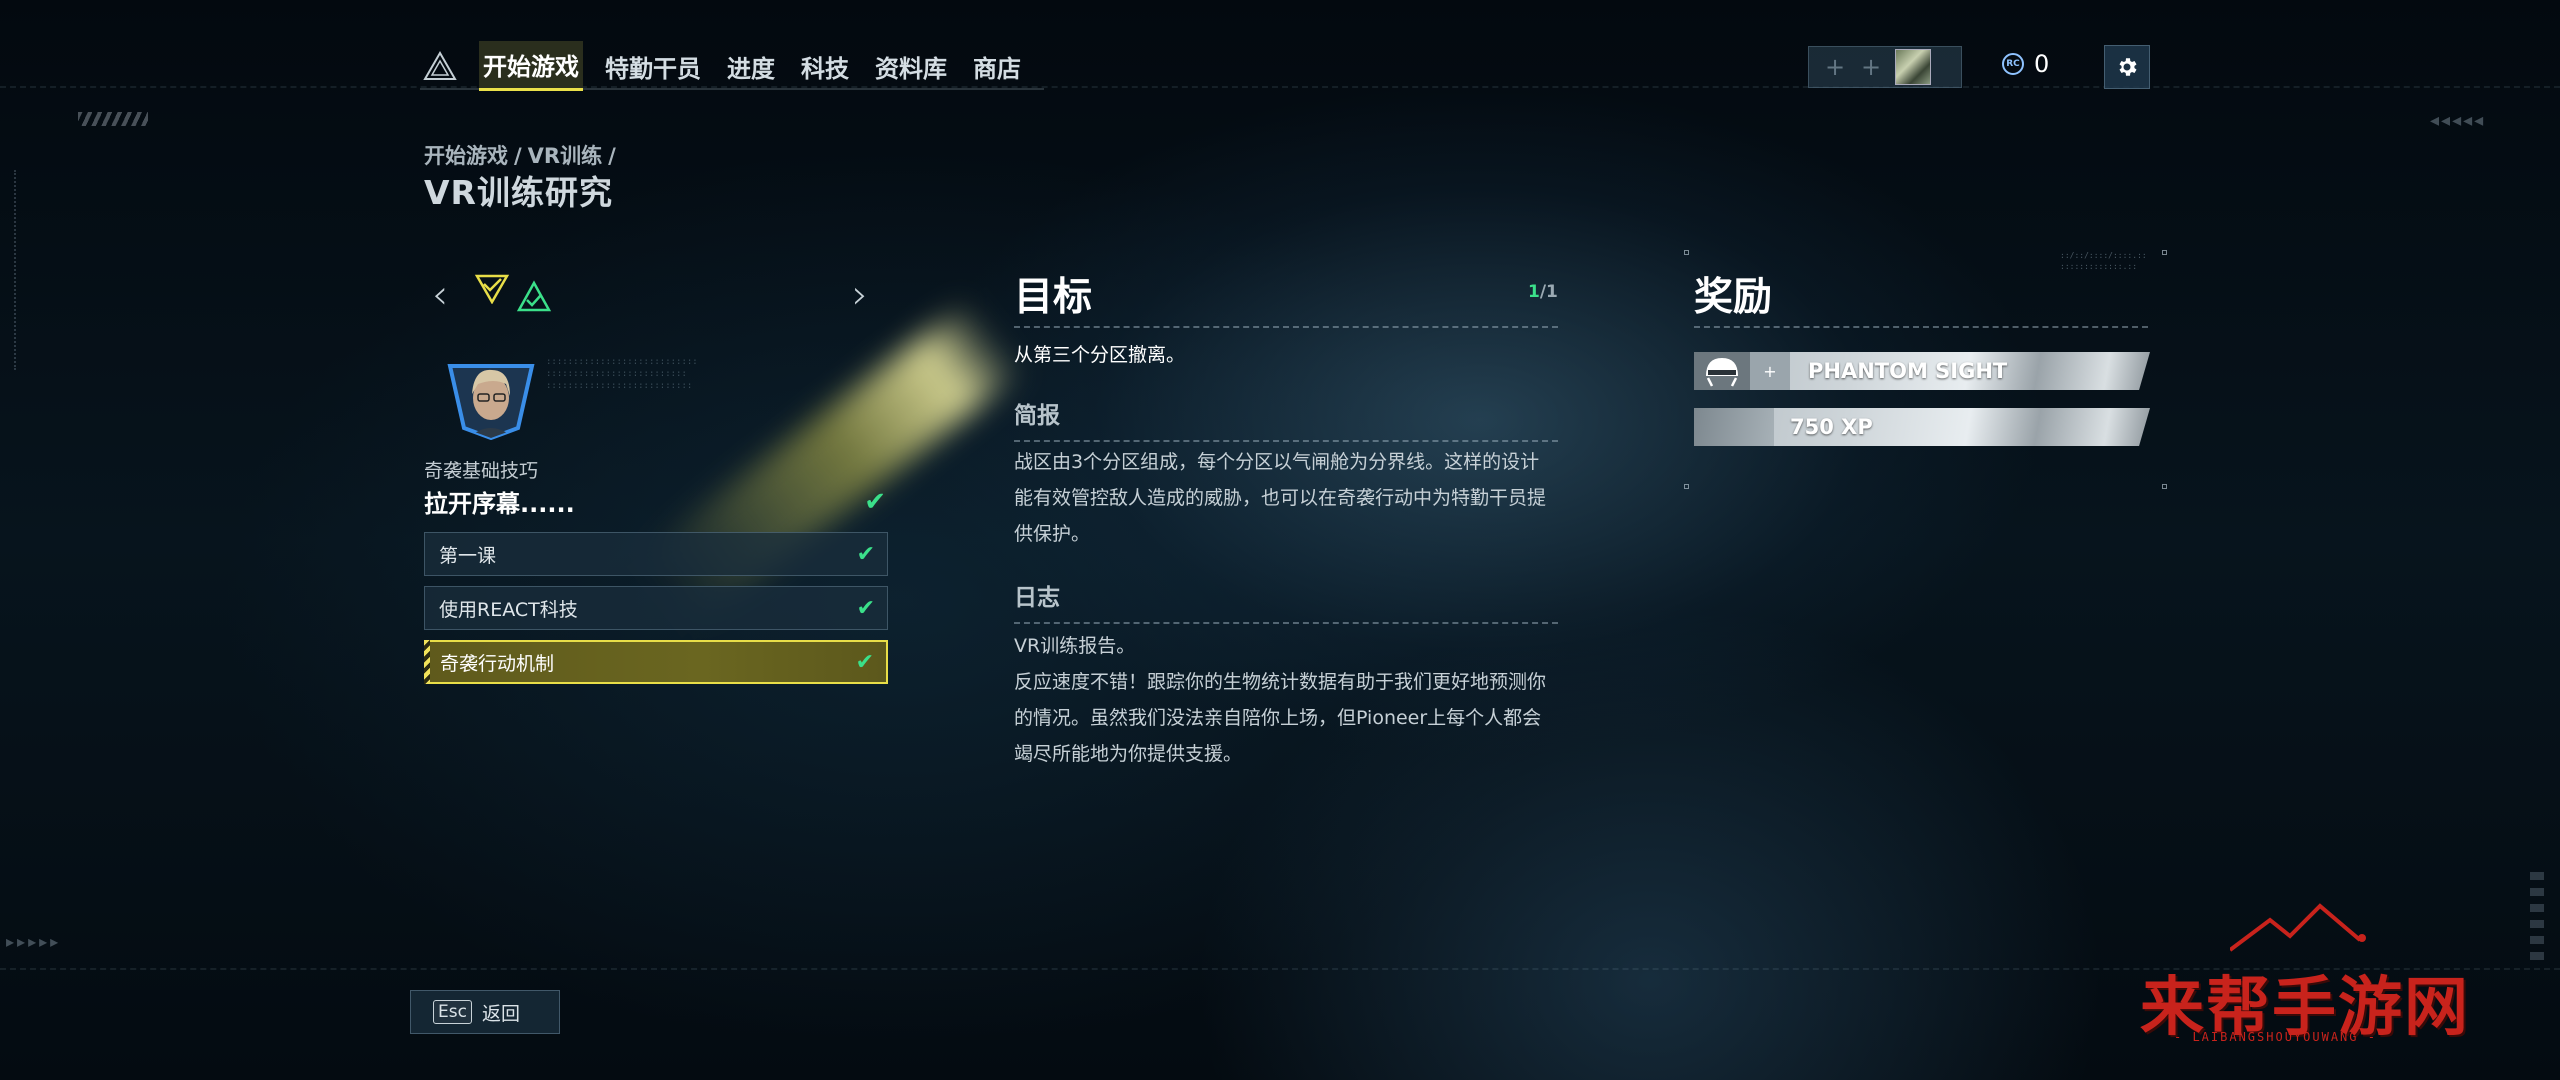  I want to click on mission-category: 奇袭基础技巧, so click(481, 471).